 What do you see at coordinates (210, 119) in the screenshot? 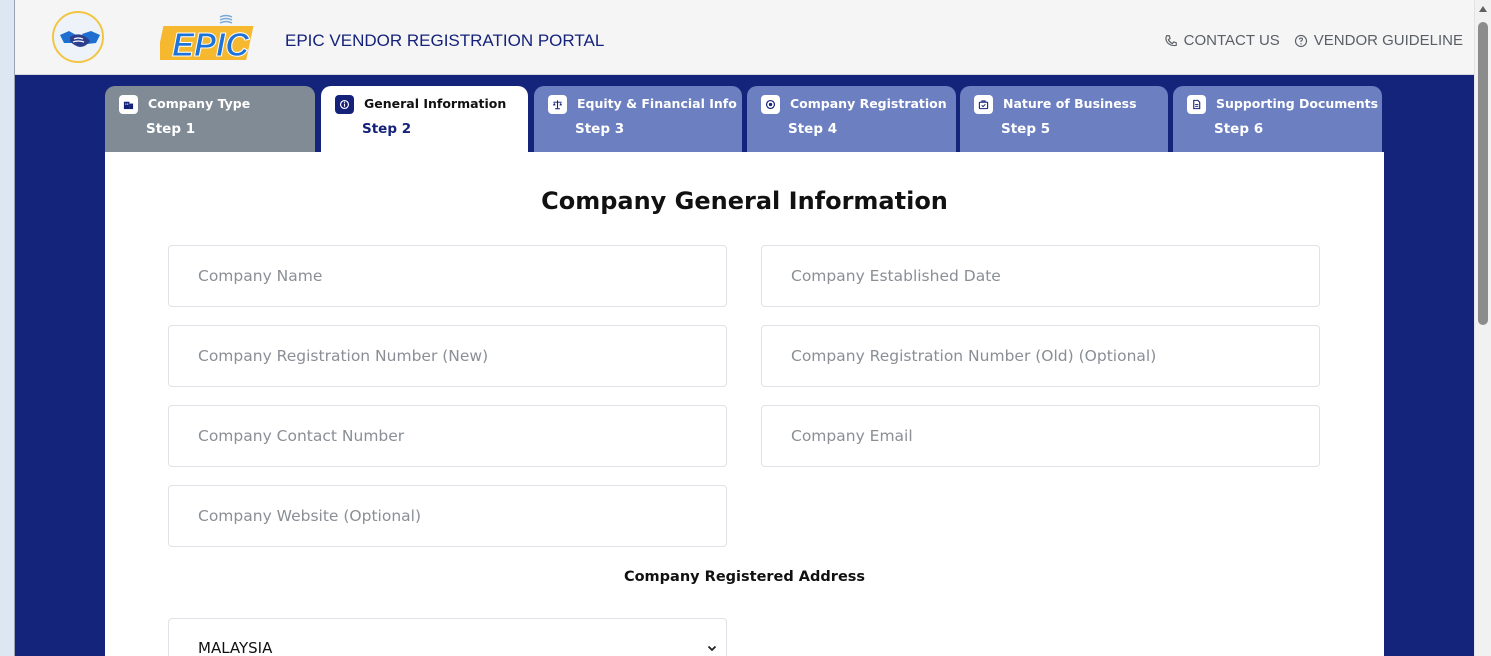
I see `tab-company-type: Company Type Step 1` at bounding box center [210, 119].